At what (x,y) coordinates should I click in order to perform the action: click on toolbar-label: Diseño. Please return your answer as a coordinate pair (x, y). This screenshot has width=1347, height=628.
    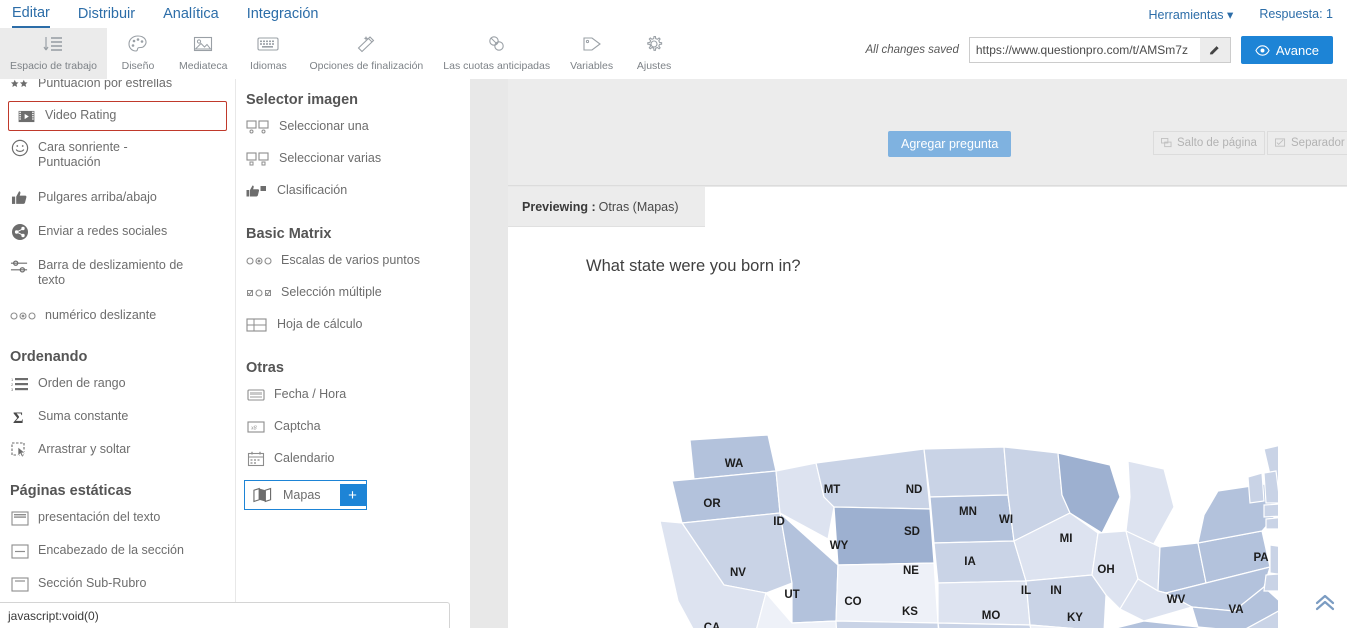
    Looking at the image, I should click on (138, 66).